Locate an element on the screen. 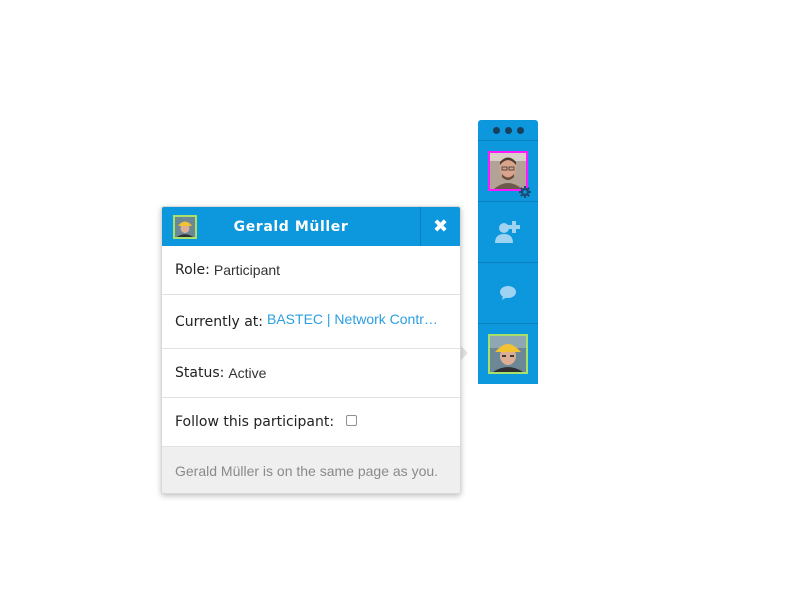 Image resolution: width=800 pixels, height=600 pixels. location-label: Currently at: is located at coordinates (219, 321).